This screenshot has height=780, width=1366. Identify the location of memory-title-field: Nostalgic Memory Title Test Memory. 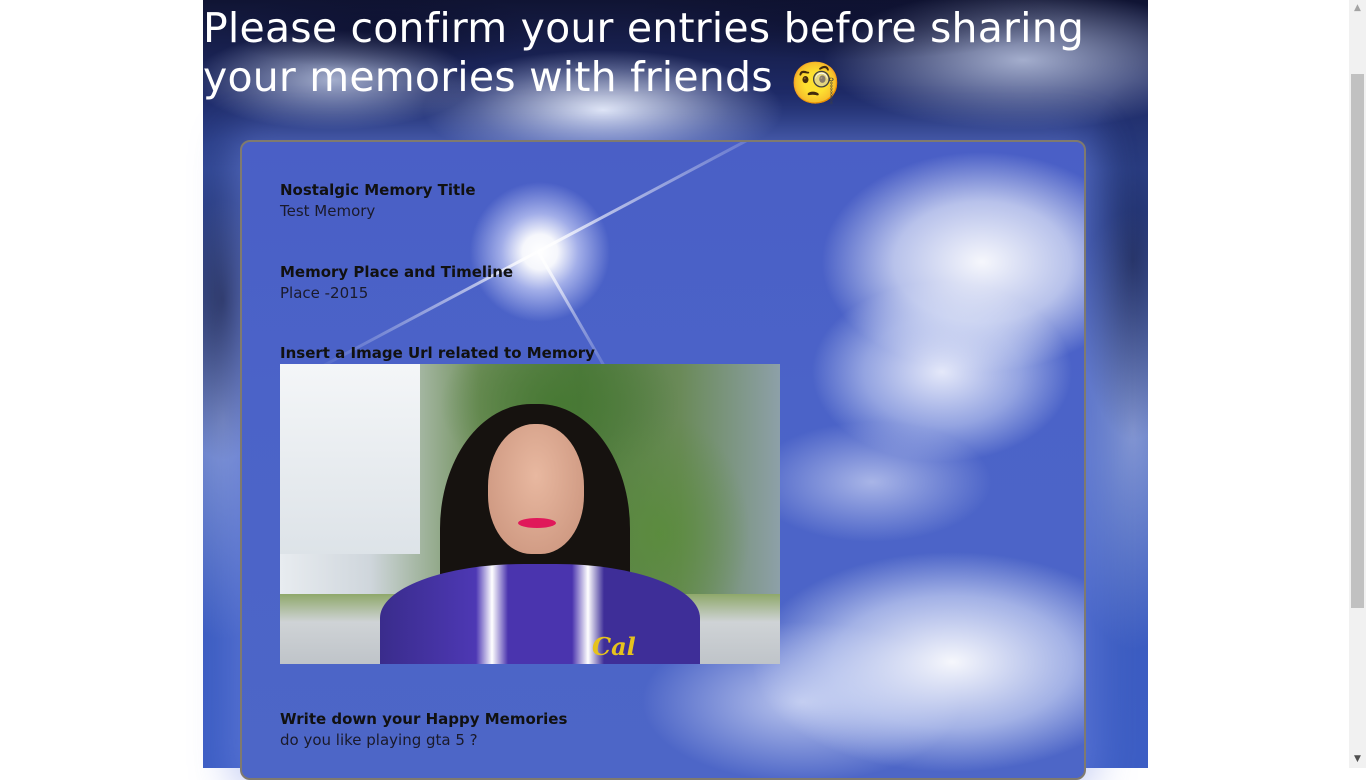
(378, 201).